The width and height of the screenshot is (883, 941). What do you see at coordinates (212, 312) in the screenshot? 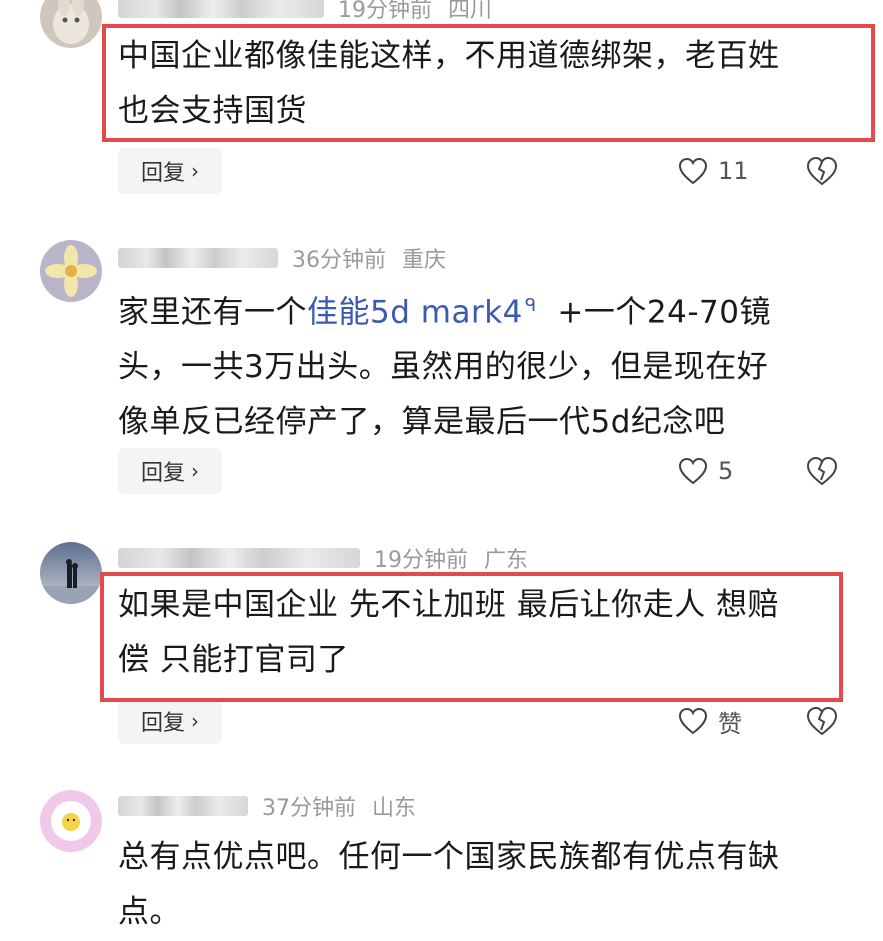
I see `comment-text-prefix: 家里还有一个` at bounding box center [212, 312].